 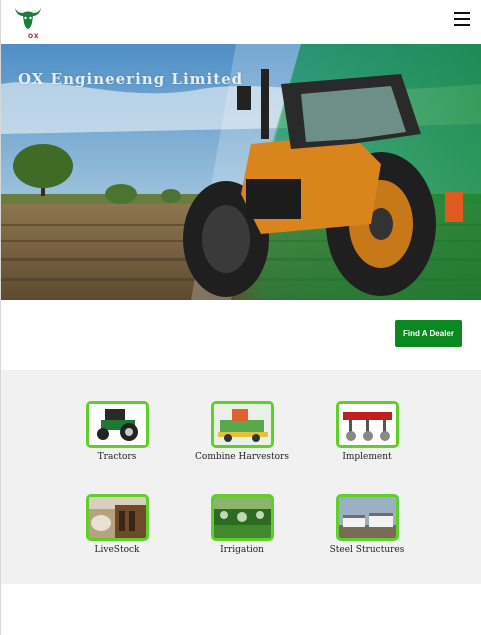 I want to click on ox-logo: OX, so click(x=28, y=22).